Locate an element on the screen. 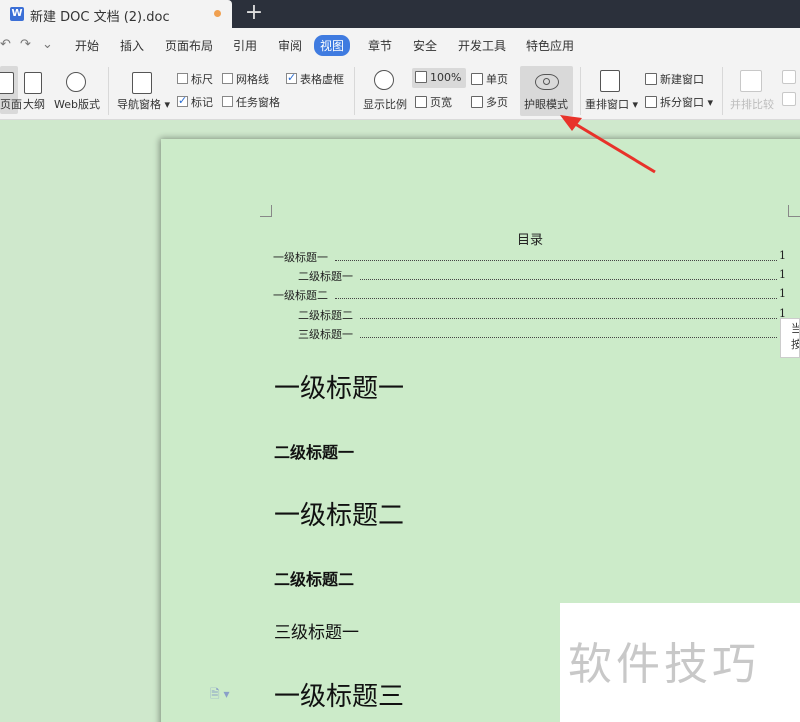  task-pane-checkbox: 任务窗格 is located at coordinates (251, 102).